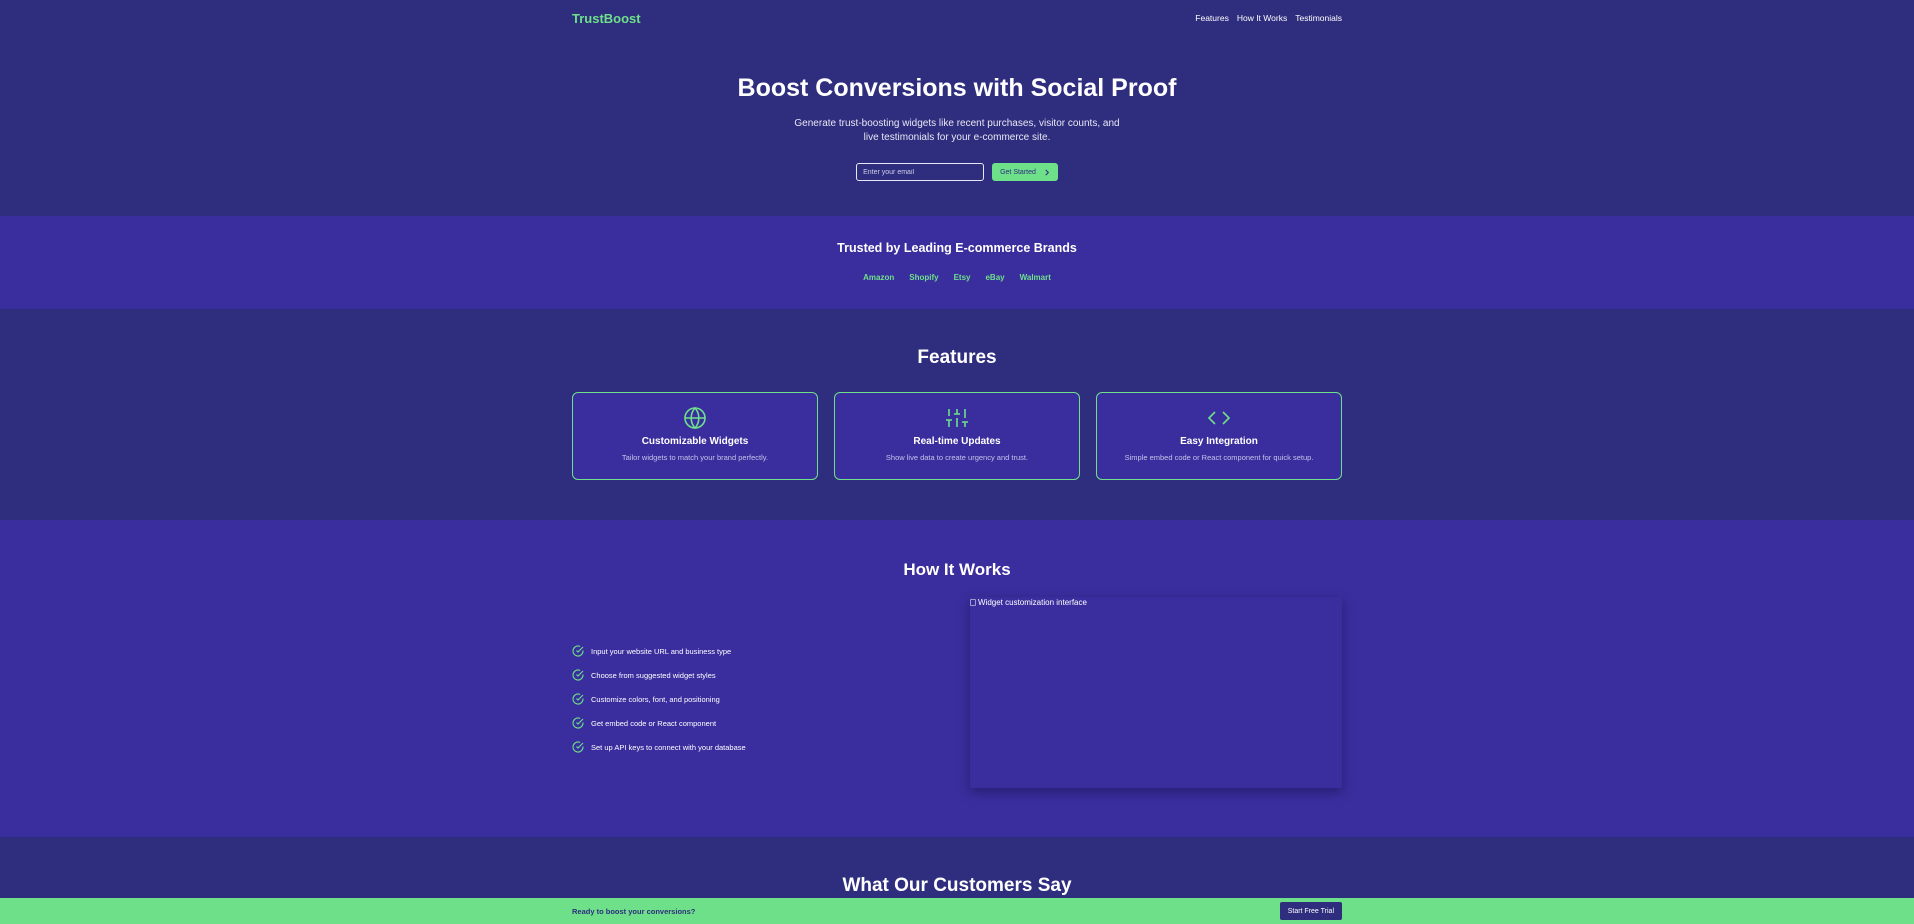 This screenshot has height=924, width=1914. What do you see at coordinates (995, 277) in the screenshot?
I see `brand-ebay: eBay` at bounding box center [995, 277].